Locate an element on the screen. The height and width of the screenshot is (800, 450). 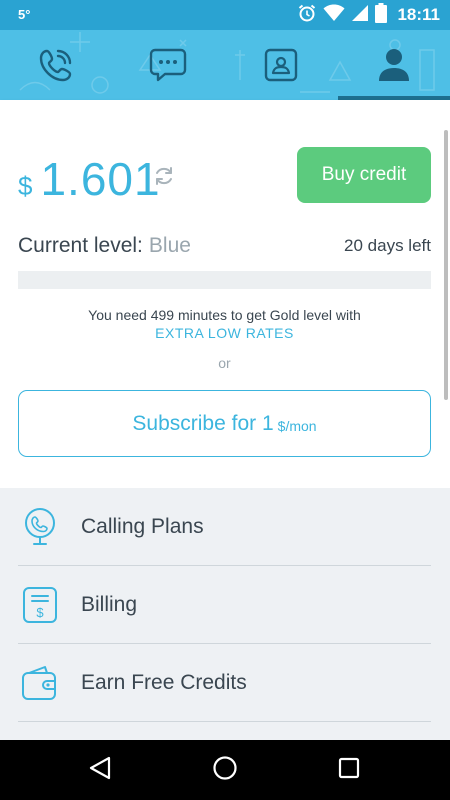
menu-item-calling-plans: Calling Plans is located at coordinates (224, 527).